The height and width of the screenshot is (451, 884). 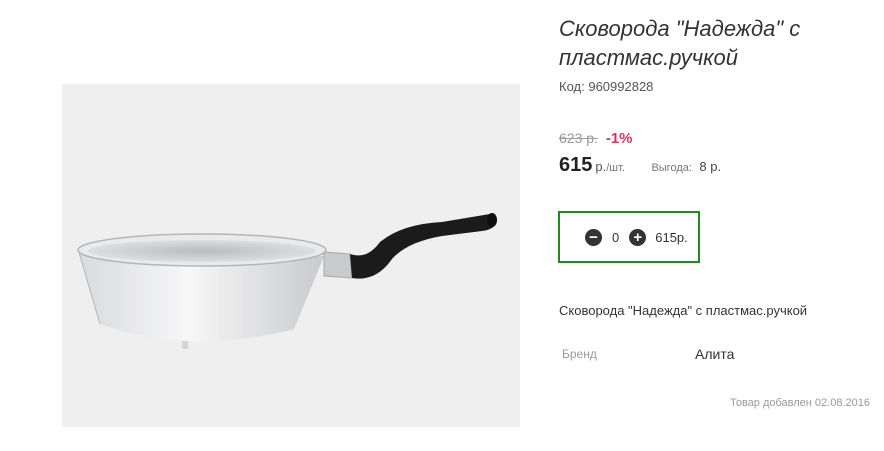 I want to click on add-to-cart-box: − 0 + 615р., so click(x=629, y=237).